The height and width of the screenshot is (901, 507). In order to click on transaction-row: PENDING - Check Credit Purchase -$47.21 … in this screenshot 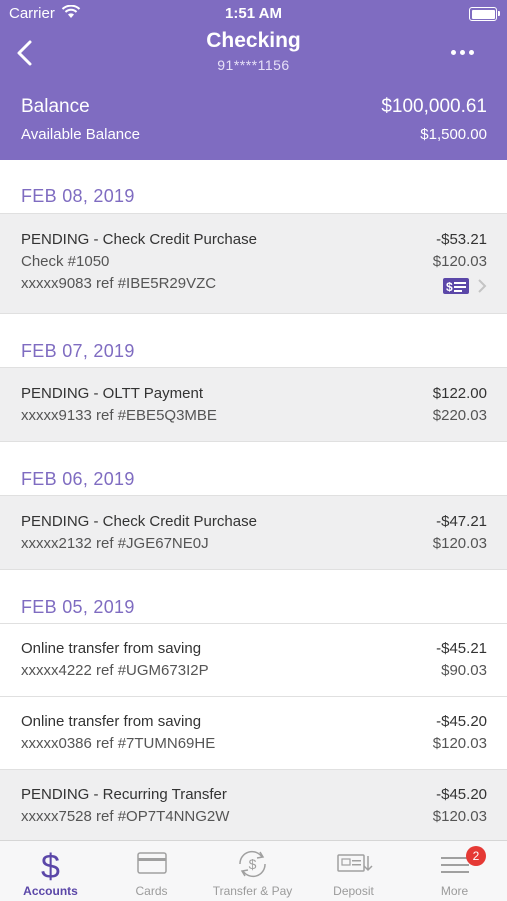, I will do `click(253, 532)`.